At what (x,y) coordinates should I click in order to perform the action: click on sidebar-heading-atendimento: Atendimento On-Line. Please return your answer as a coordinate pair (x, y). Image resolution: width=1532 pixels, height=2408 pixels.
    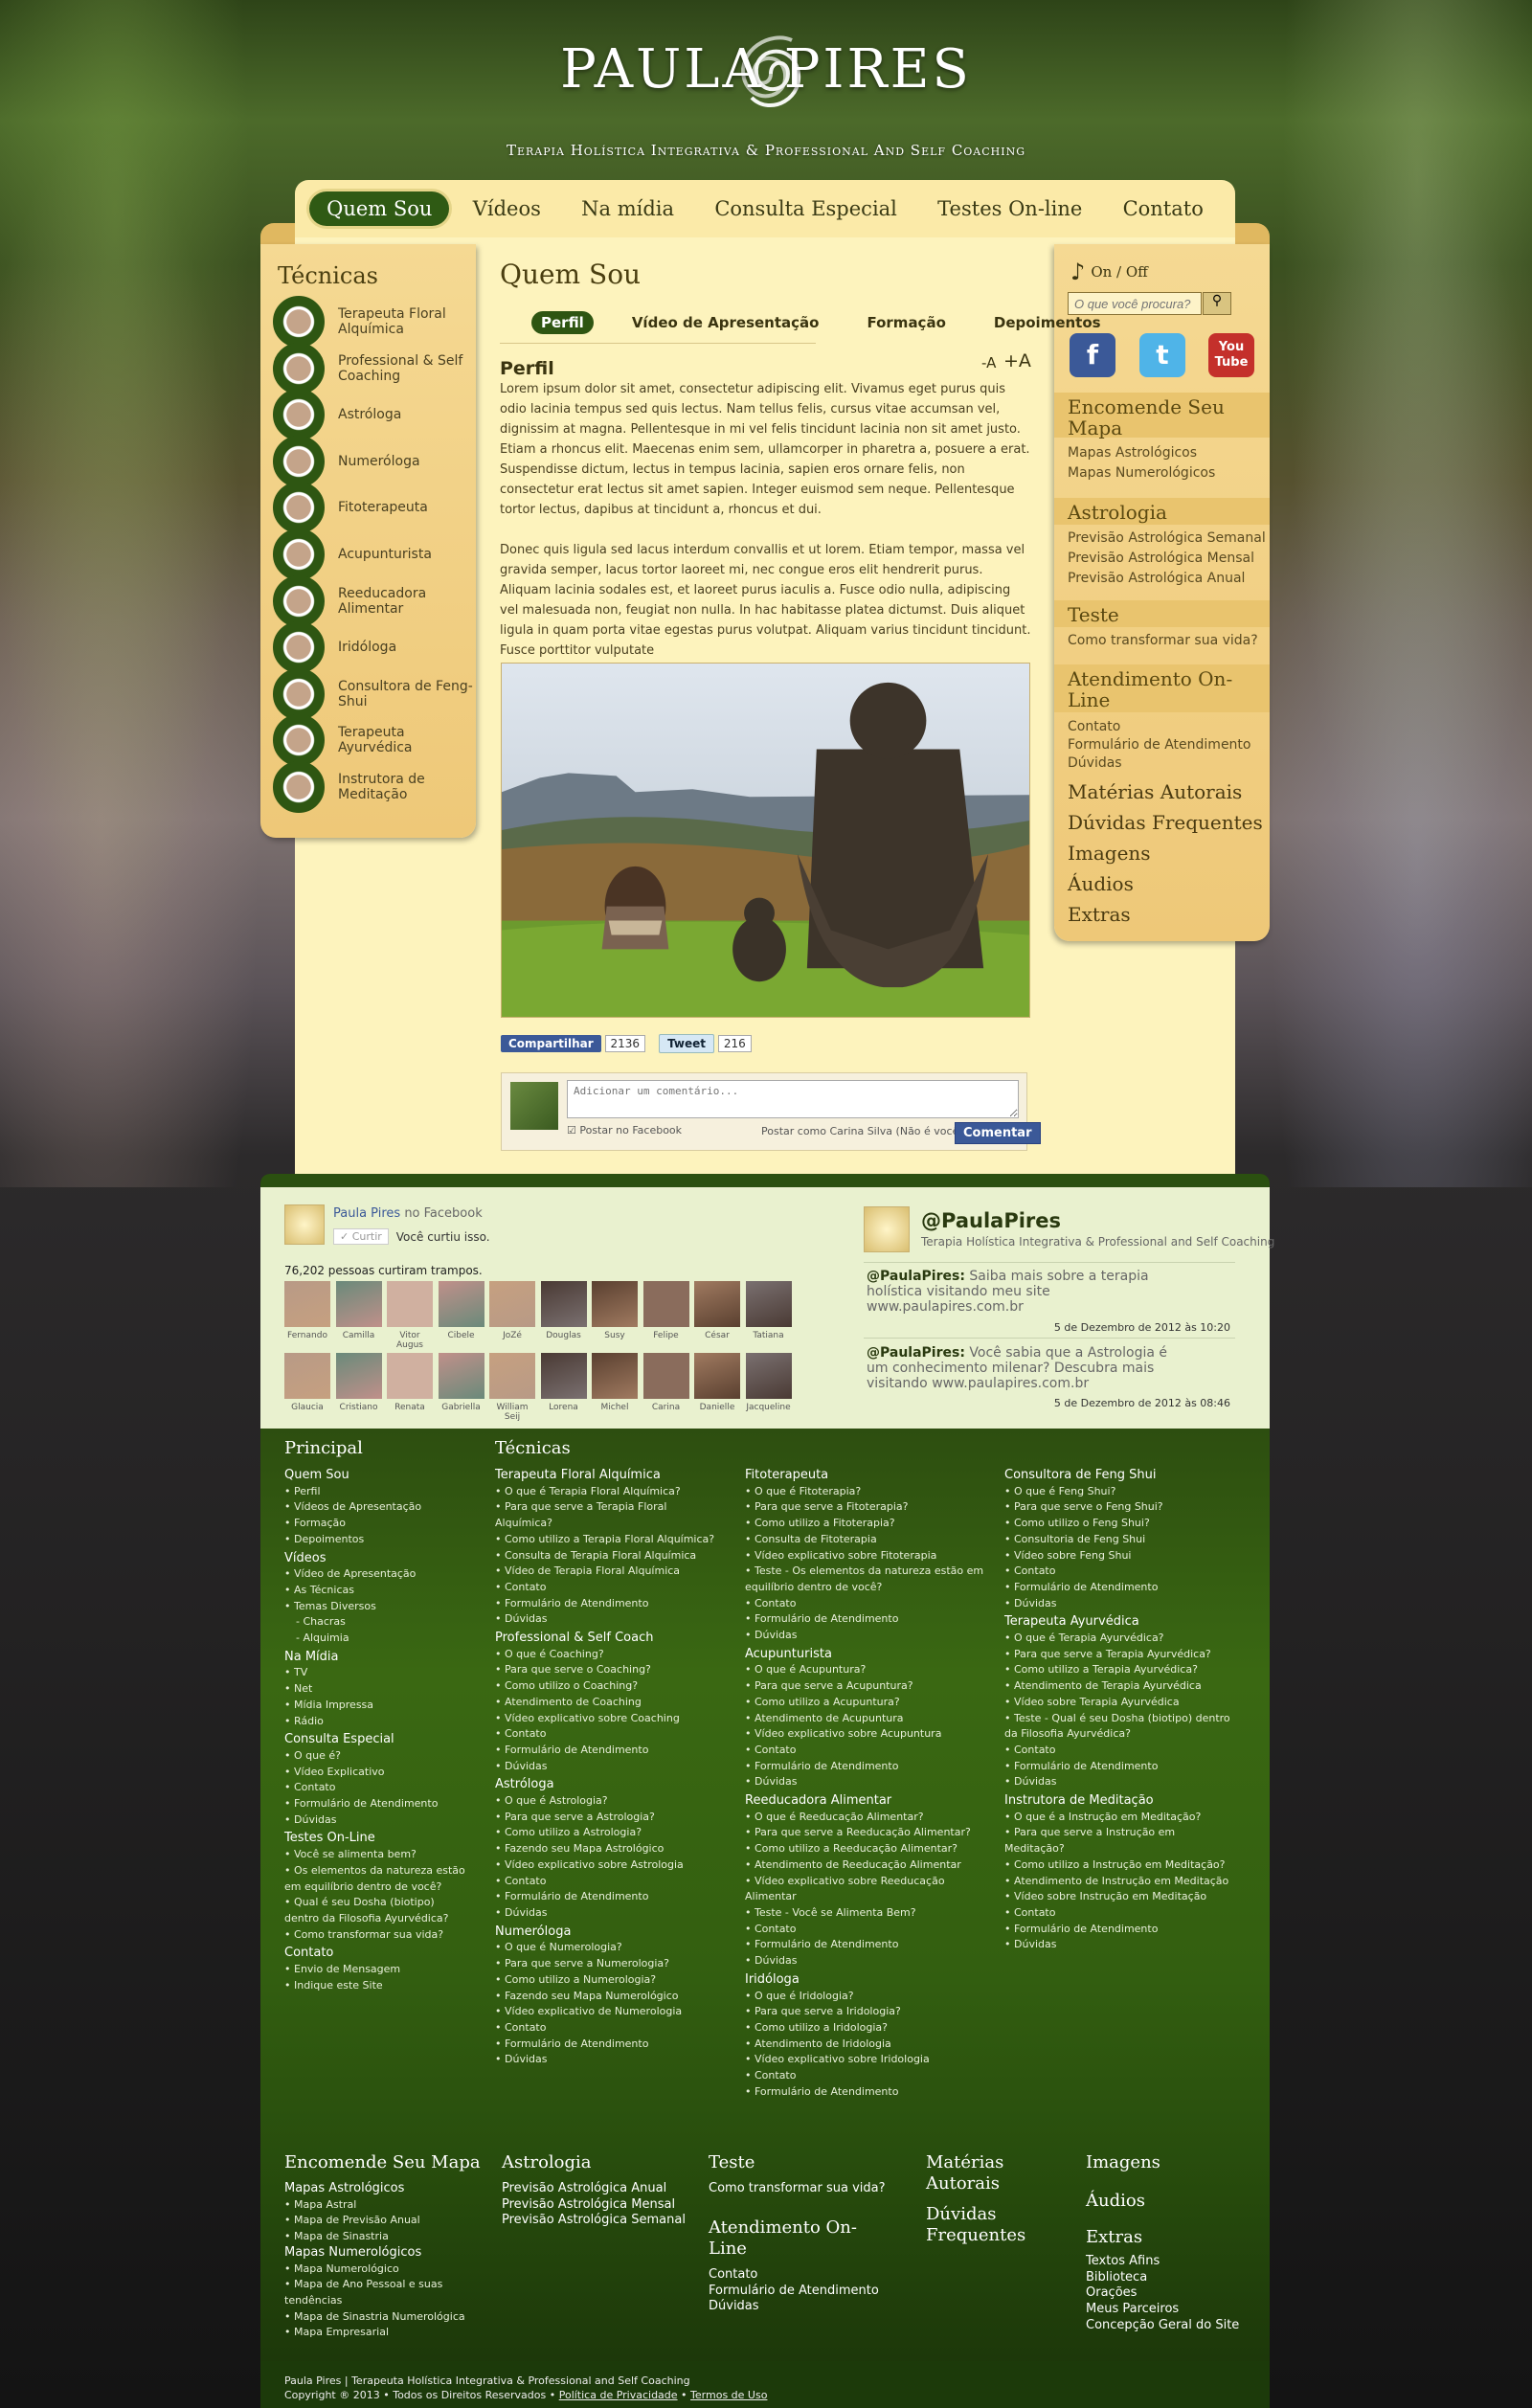
    Looking at the image, I should click on (1162, 688).